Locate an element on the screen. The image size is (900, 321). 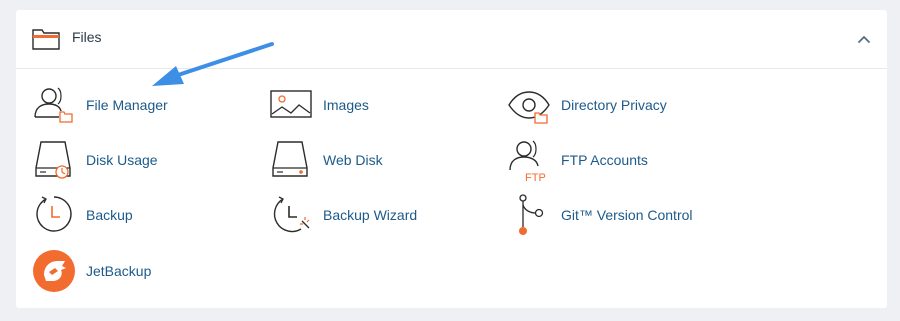
git-version-control-link: Git™ Version Control is located at coordinates (600, 215).